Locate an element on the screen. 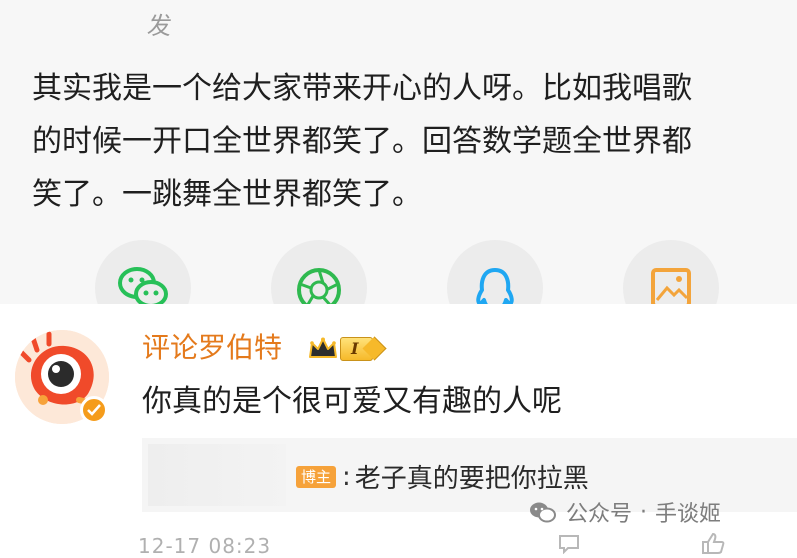  share-save-image-button is located at coordinates (671, 272).